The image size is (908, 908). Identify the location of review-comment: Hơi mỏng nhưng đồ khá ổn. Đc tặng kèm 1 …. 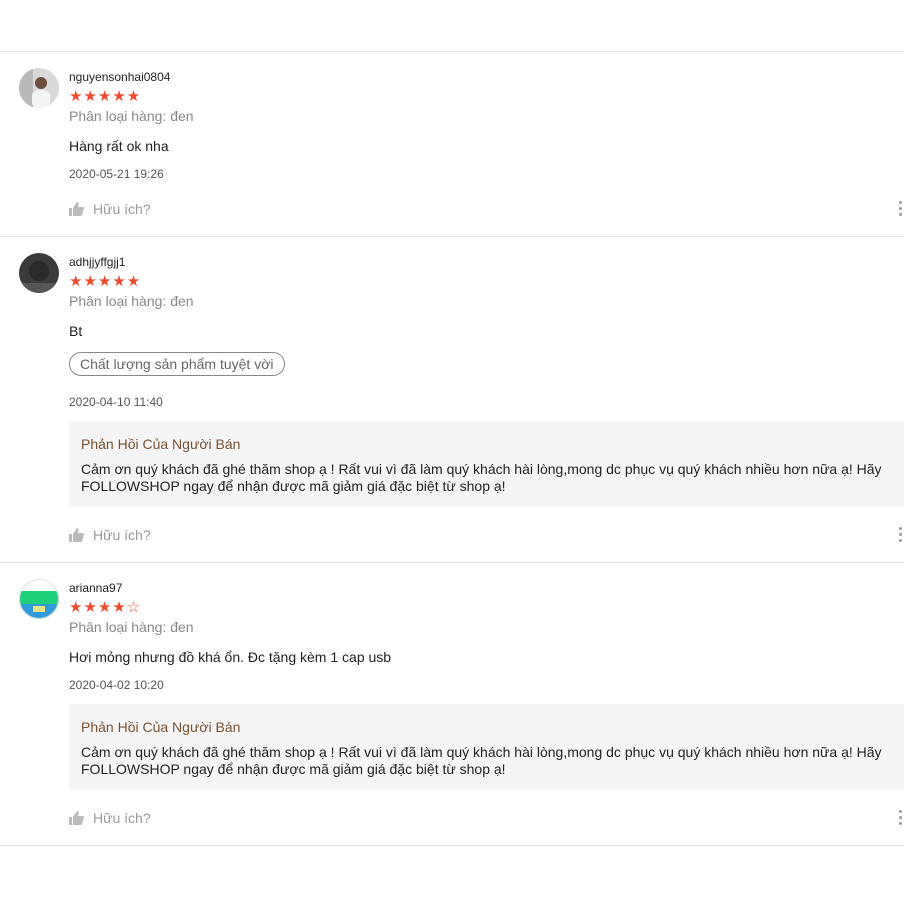
(230, 657).